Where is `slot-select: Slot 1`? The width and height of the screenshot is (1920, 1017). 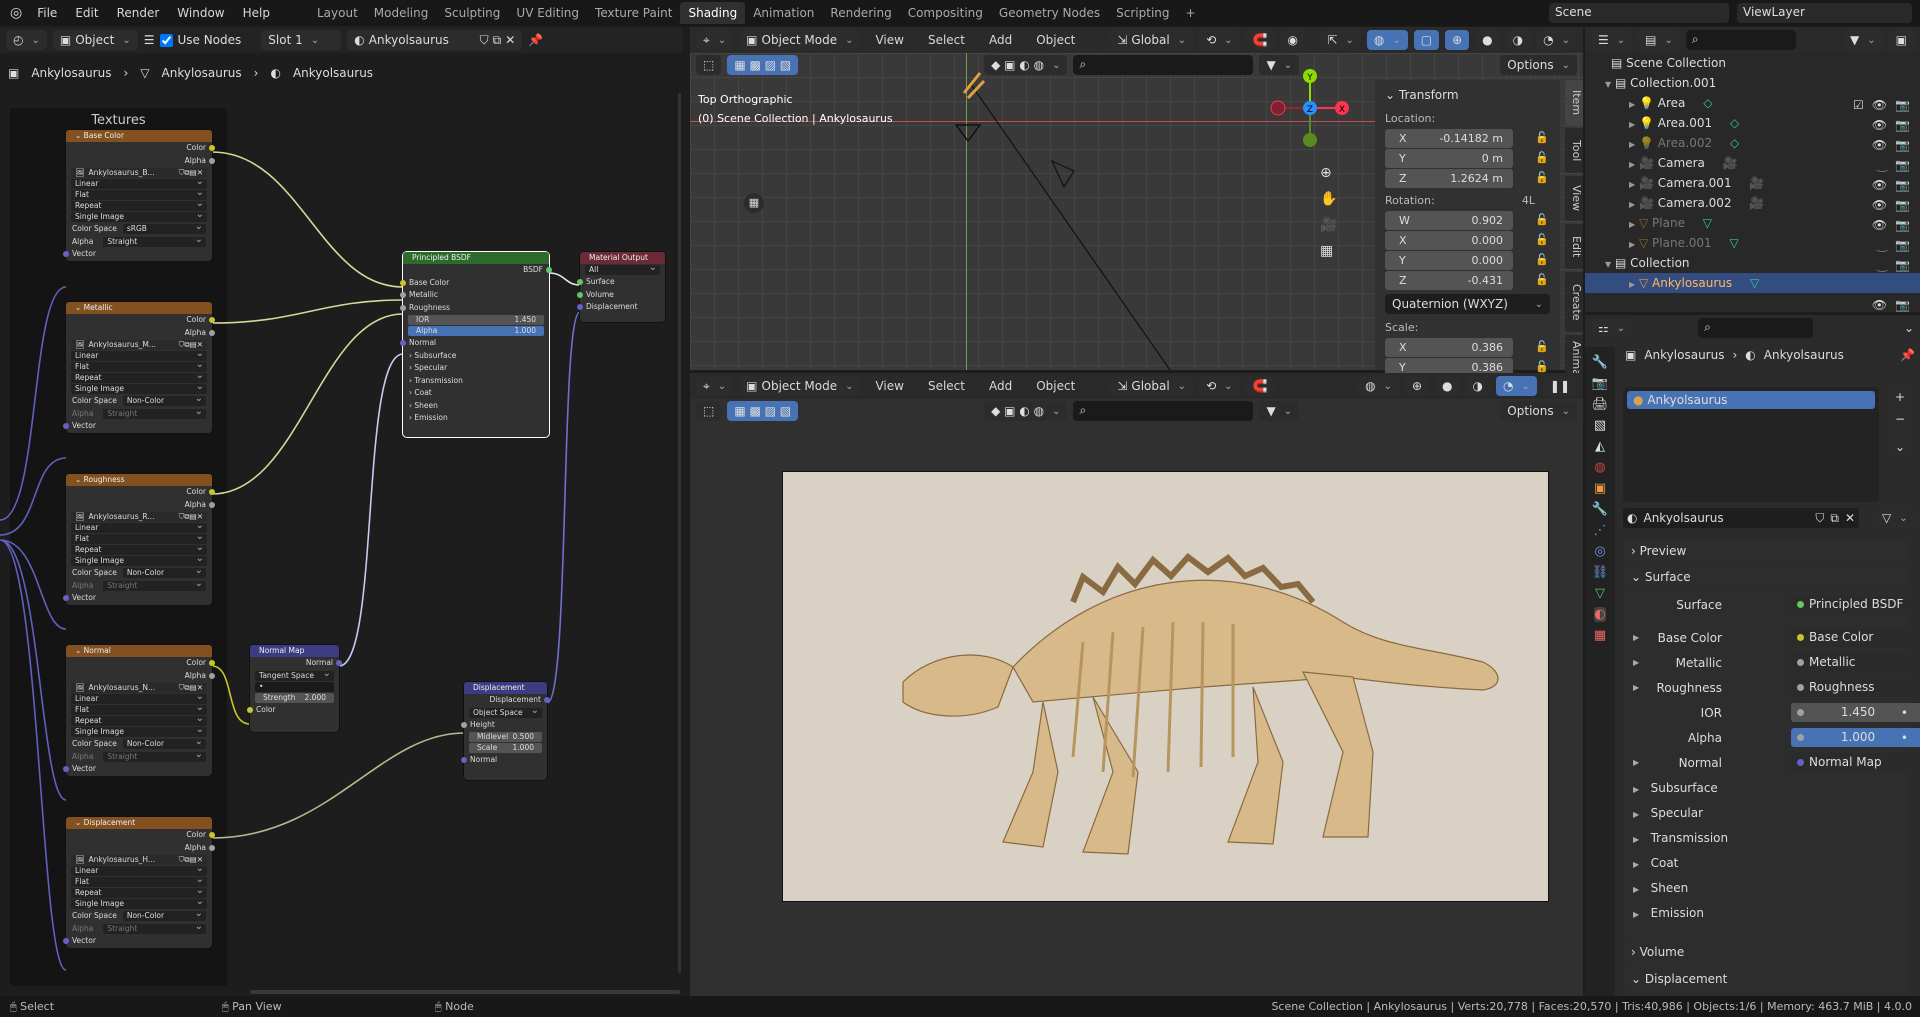 slot-select: Slot 1 is located at coordinates (301, 40).